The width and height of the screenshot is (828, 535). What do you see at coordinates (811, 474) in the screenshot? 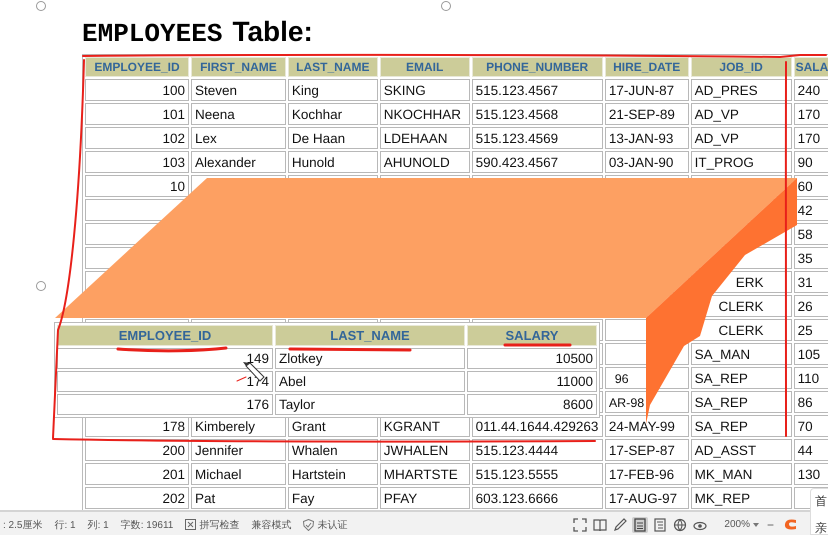
I see `table-cell: 130` at bounding box center [811, 474].